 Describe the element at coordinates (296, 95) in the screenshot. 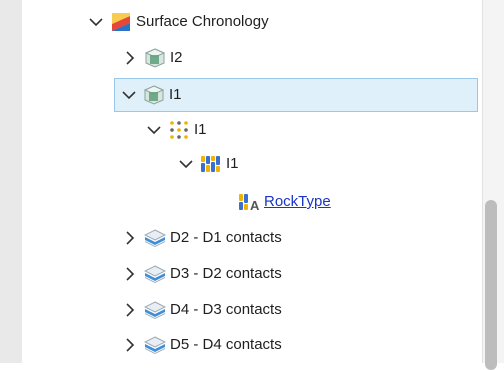

I see `tree-item-i1-volume: I1` at that location.